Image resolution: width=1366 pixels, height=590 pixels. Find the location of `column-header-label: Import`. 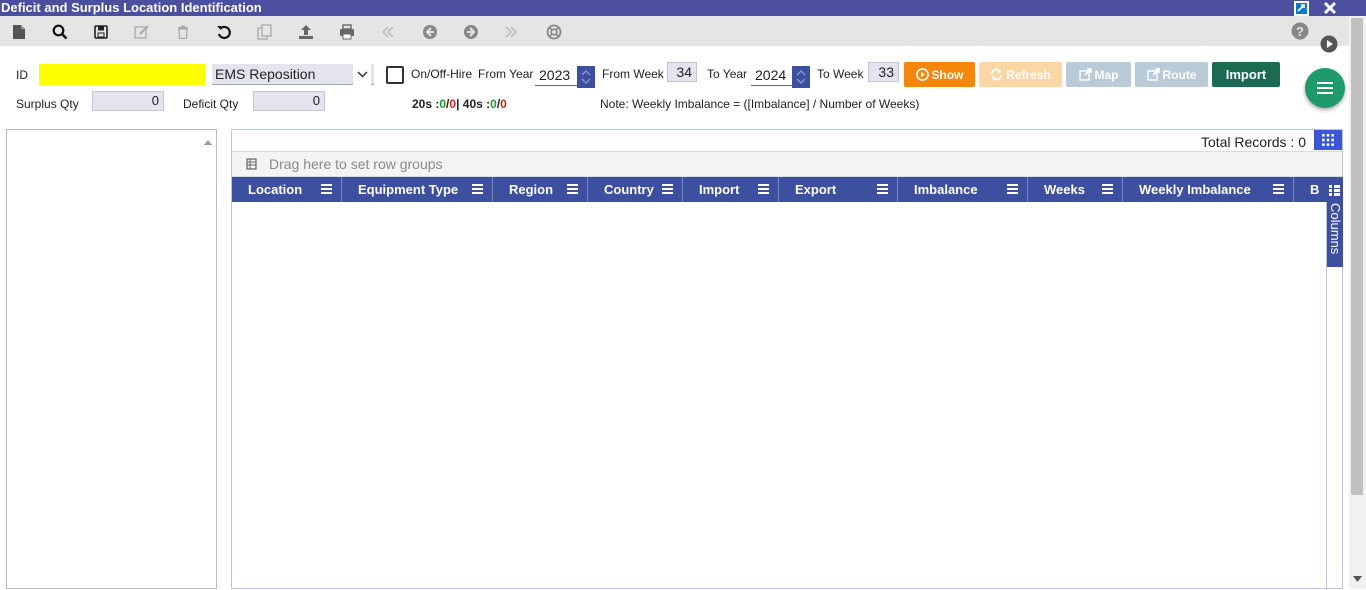

column-header-label: Import is located at coordinates (719, 189).